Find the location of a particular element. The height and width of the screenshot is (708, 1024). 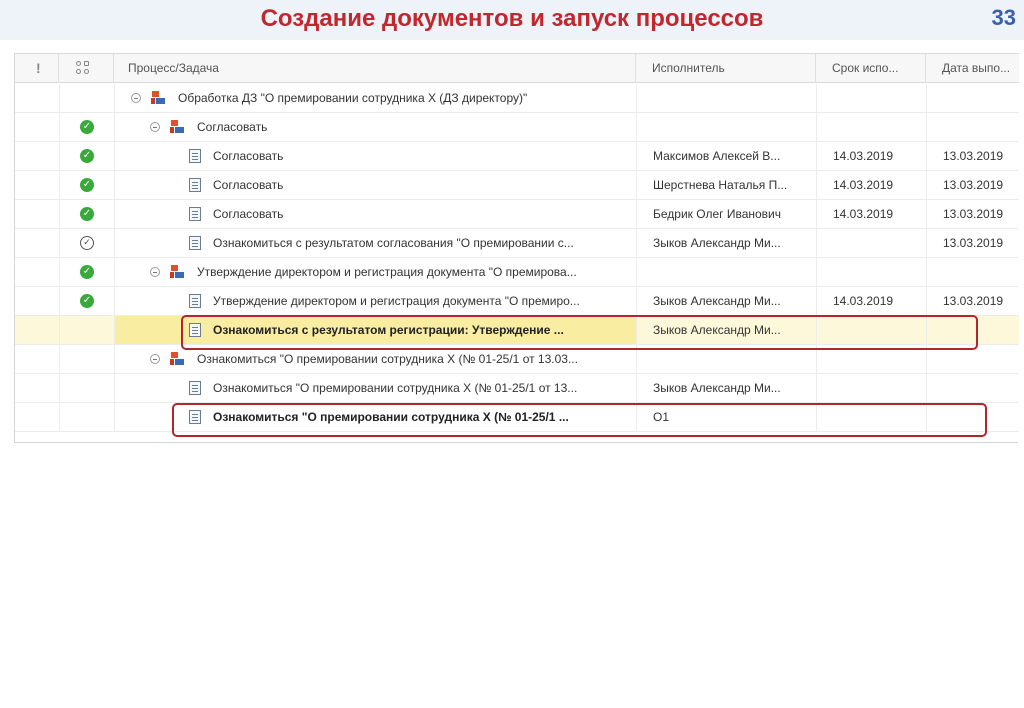

grid-bottom-border is located at coordinates (516, 442).